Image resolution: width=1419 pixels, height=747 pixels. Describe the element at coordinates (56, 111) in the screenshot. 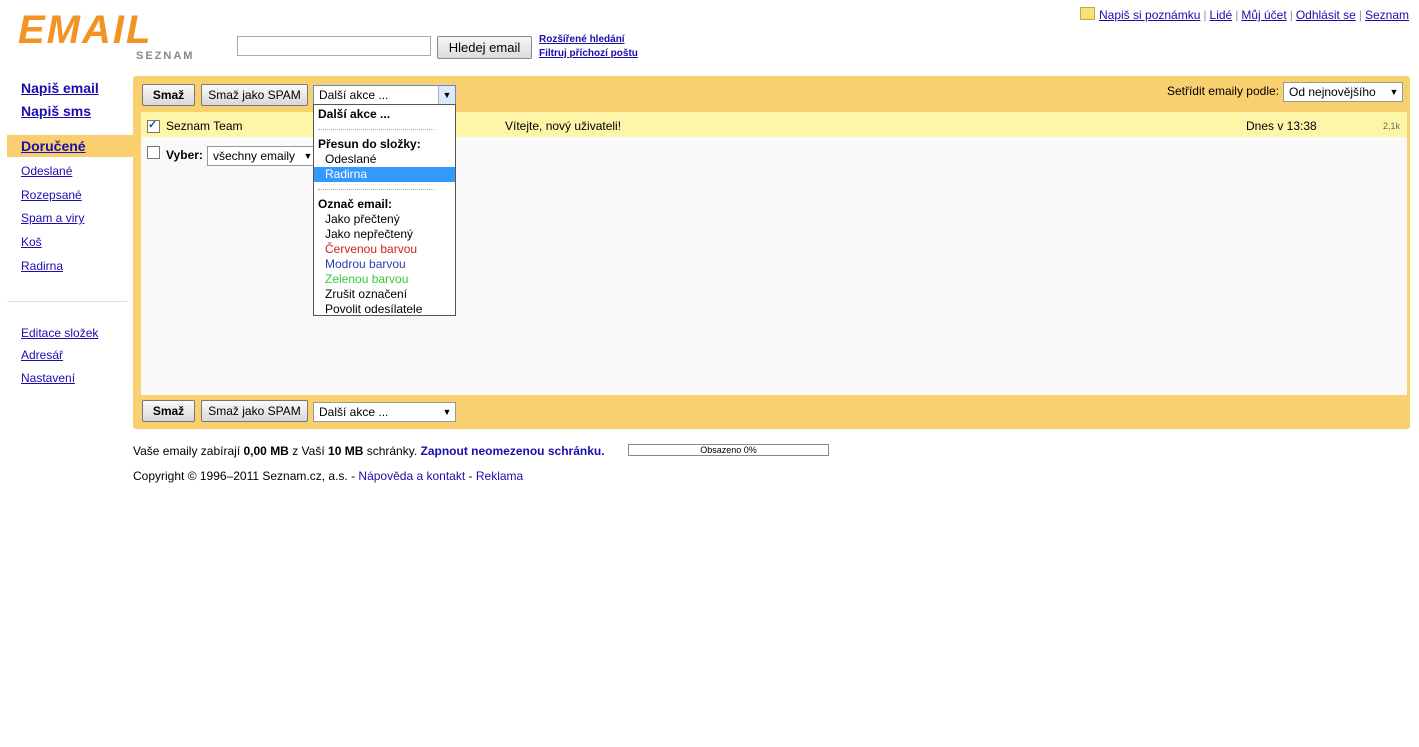

I see `write-sms-link: Napiš sms` at that location.